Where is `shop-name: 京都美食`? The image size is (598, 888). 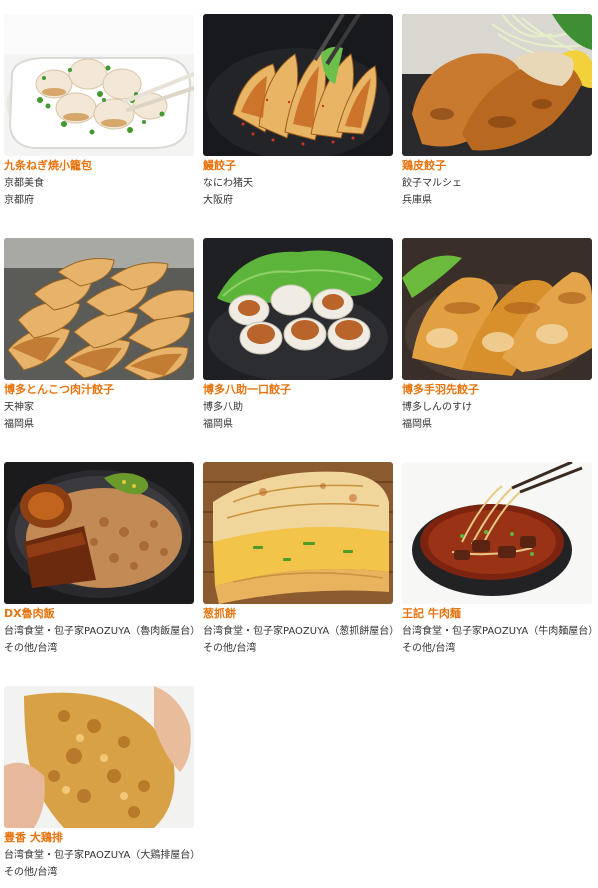
shop-name: 京都美食 is located at coordinates (24, 183).